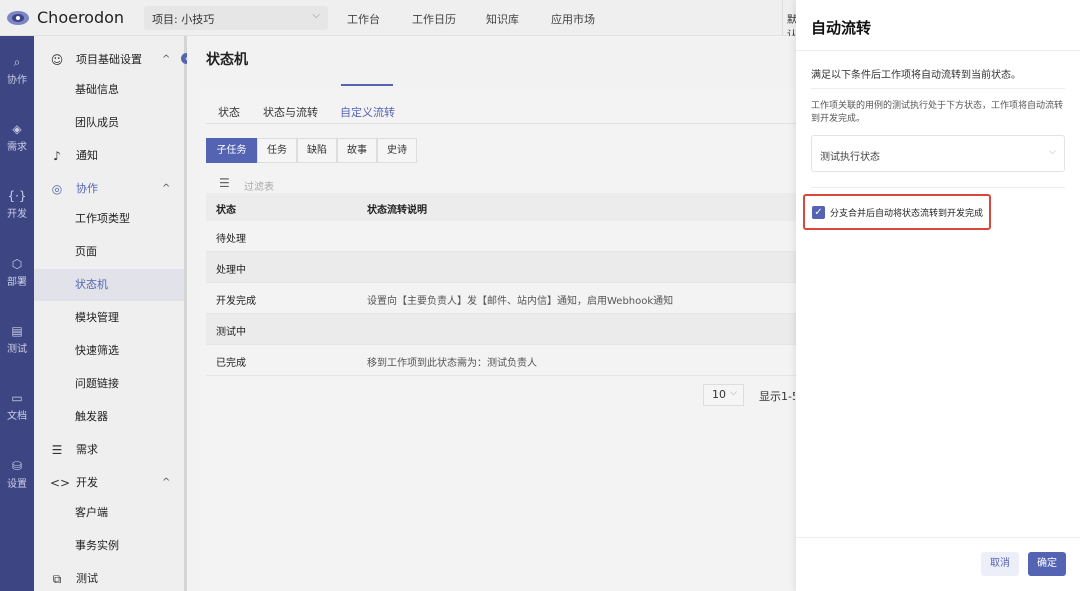 Image resolution: width=1080 pixels, height=591 pixels. What do you see at coordinates (501, 329) in the screenshot?
I see `table-row: 测试中` at bounding box center [501, 329].